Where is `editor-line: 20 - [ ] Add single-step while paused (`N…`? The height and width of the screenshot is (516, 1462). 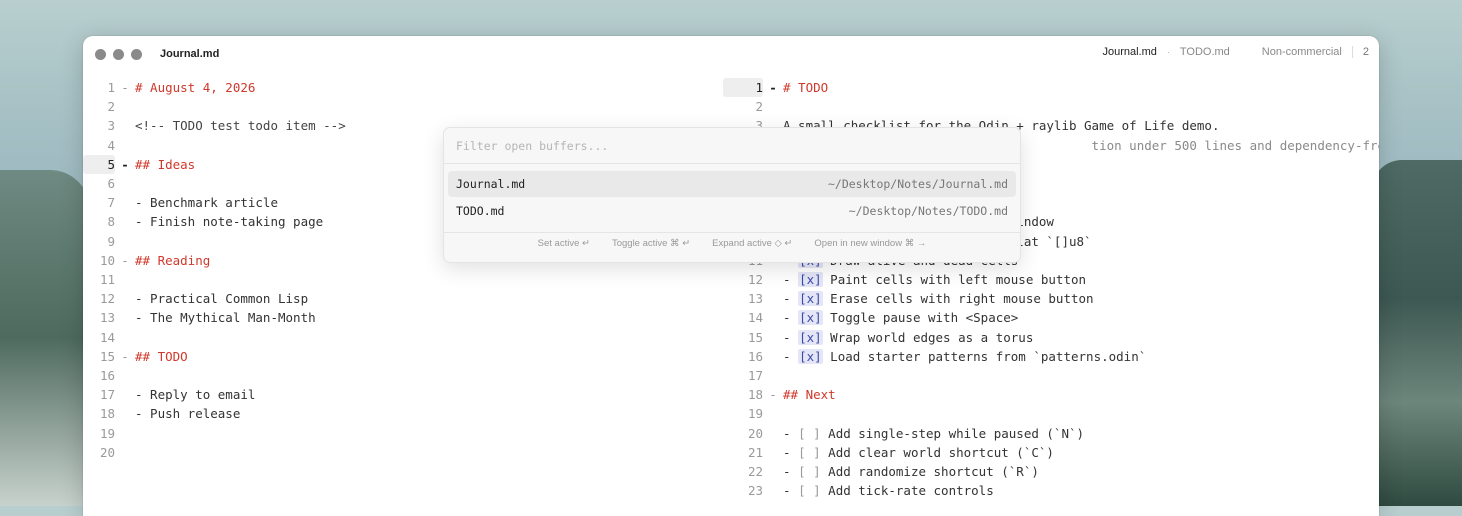 editor-line: 20 - [ ] Add single-step while paused (`N… is located at coordinates (903, 433).